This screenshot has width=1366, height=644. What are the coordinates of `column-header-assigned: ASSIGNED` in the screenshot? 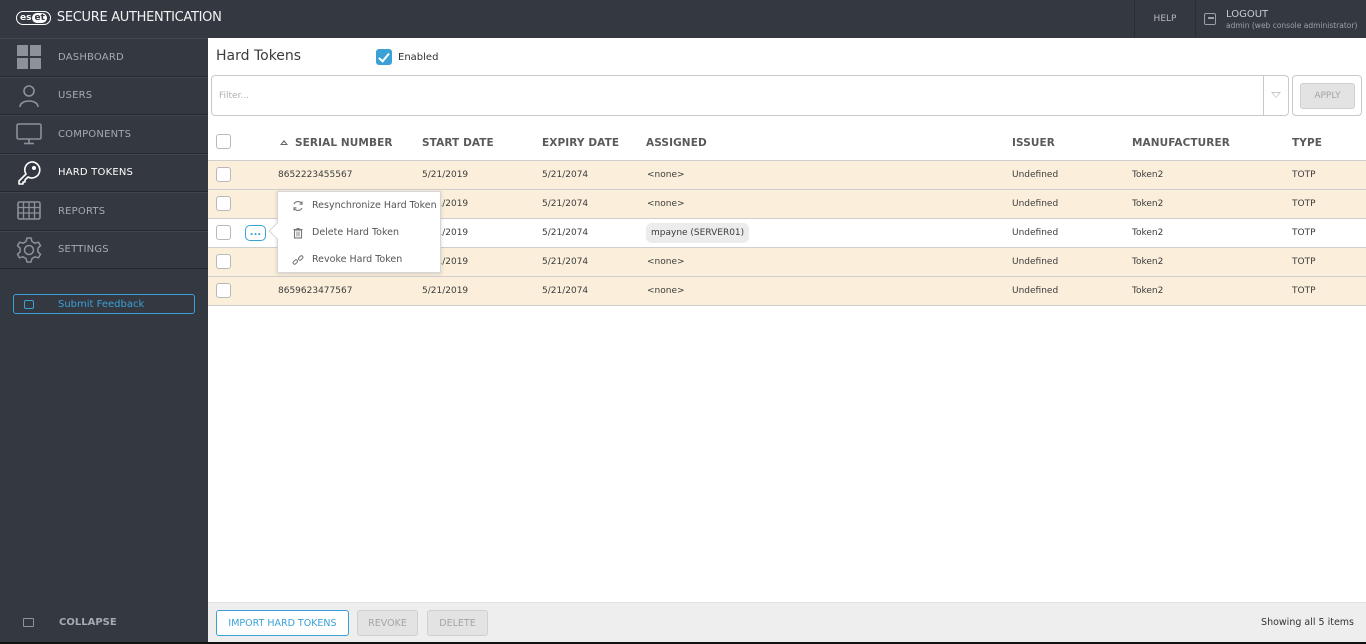 It's located at (676, 142).